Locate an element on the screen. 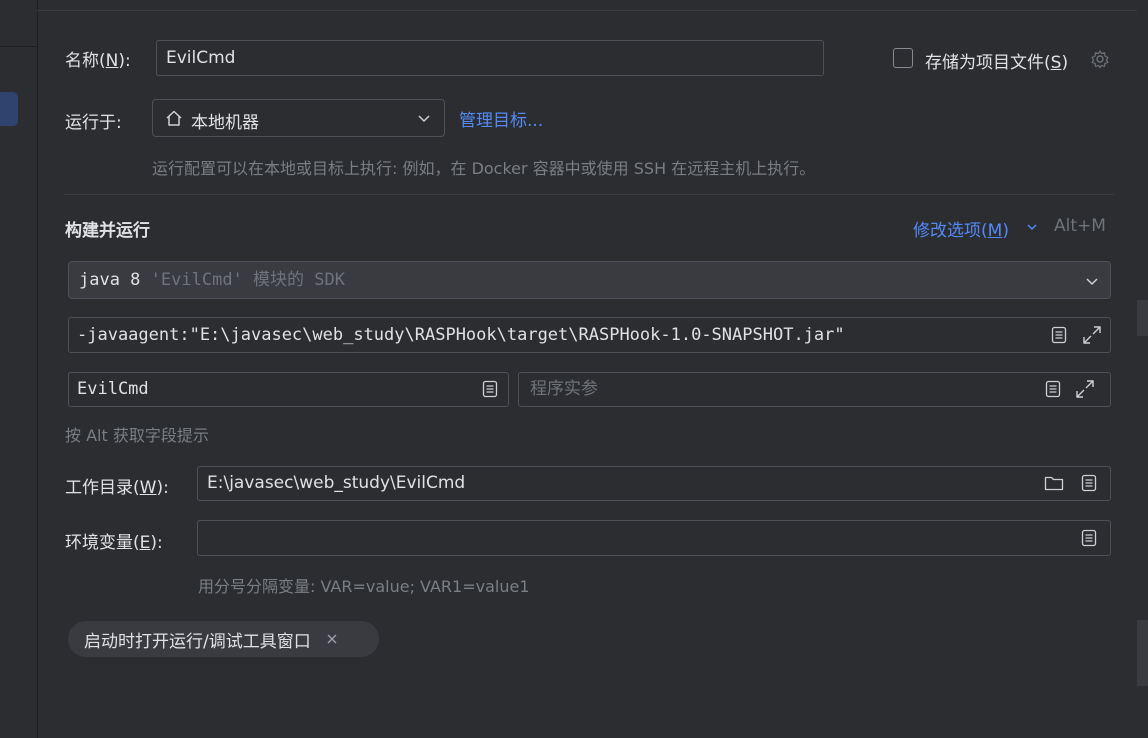  main-class-value: EvilCmd is located at coordinates (113, 389).